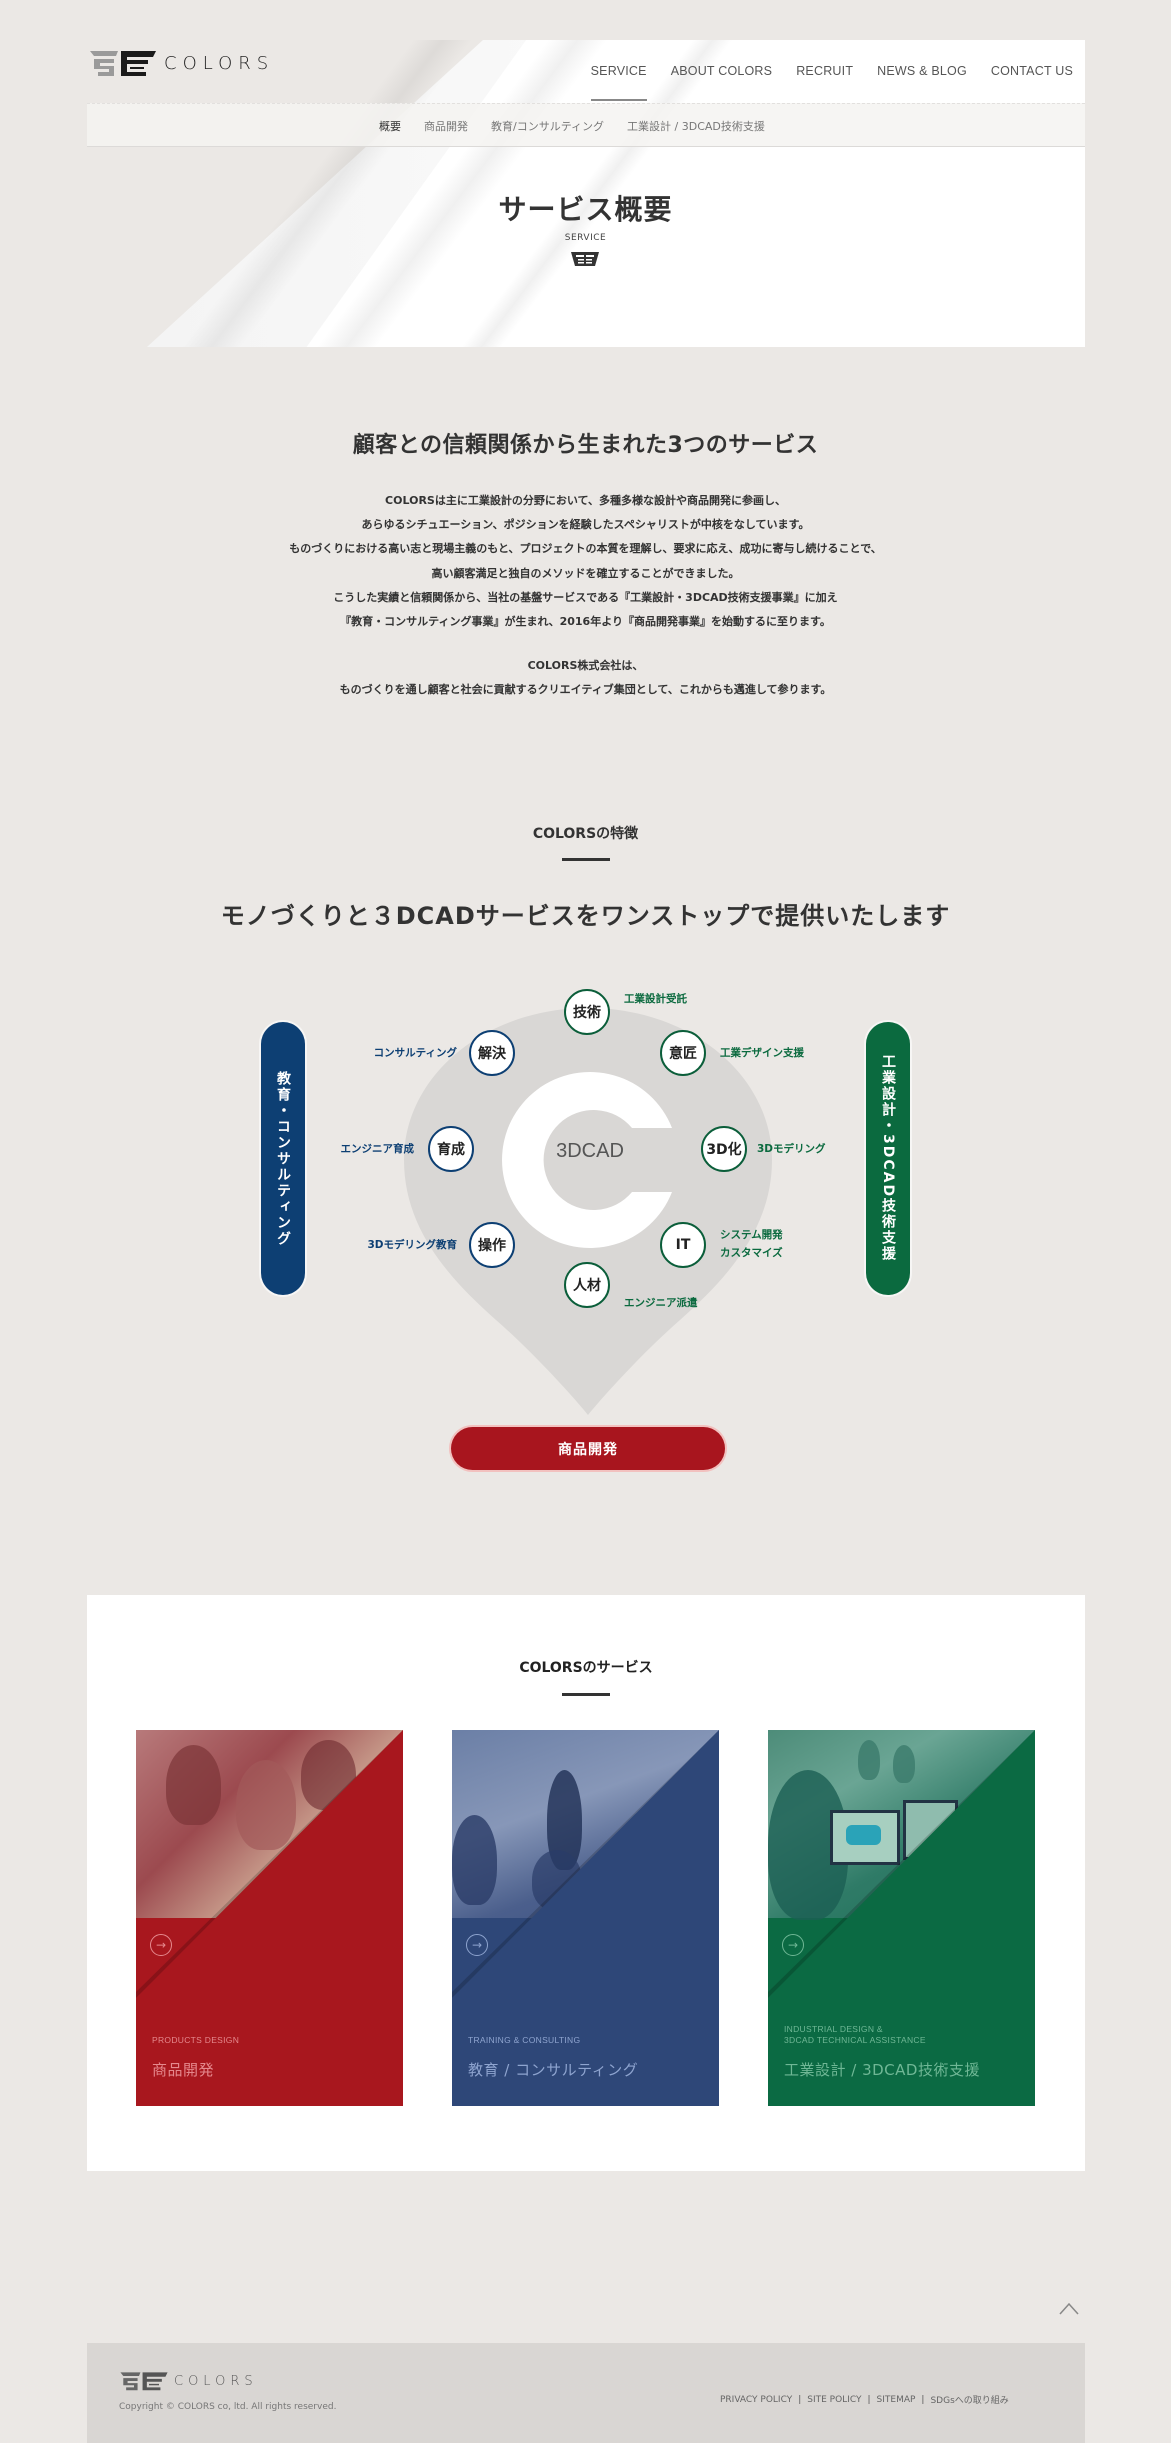 This screenshot has width=1171, height=2443. What do you see at coordinates (655, 999) in the screenshot?
I see `node-caption: 工業設計受託` at bounding box center [655, 999].